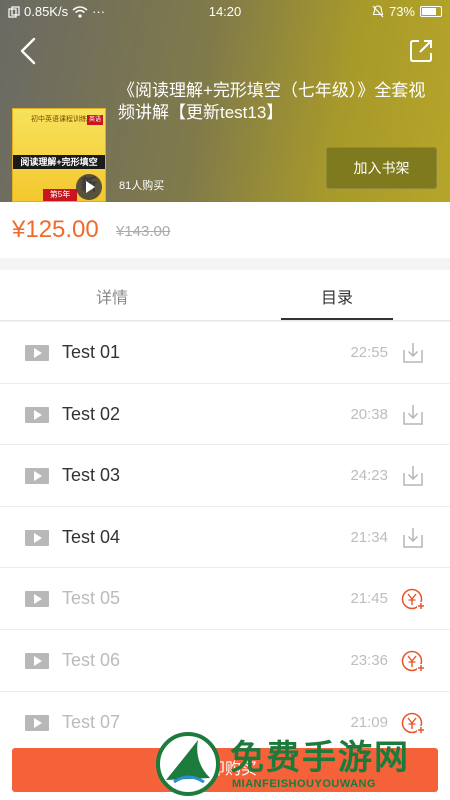 The image size is (450, 800). Describe the element at coordinates (91, 659) in the screenshot. I see `lesson-name: Test 06` at that location.